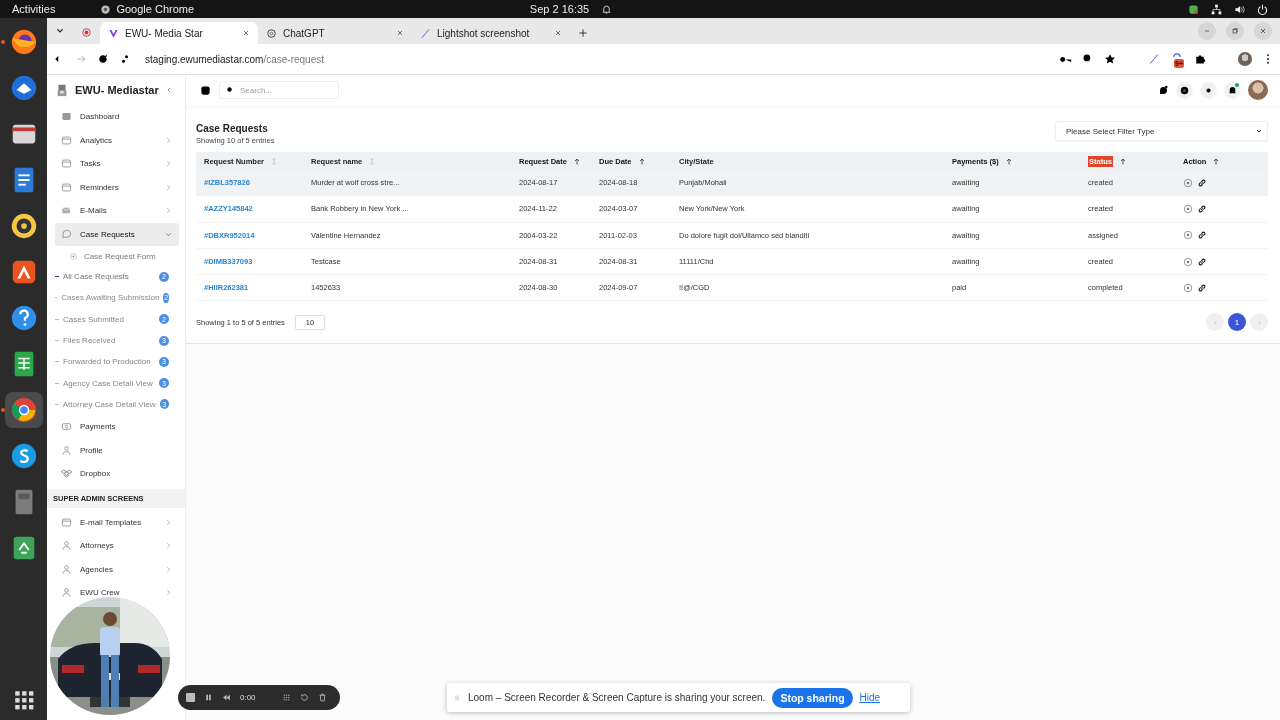 The height and width of the screenshot is (720, 1280). I want to click on v-logo-icon, so click(113, 33).